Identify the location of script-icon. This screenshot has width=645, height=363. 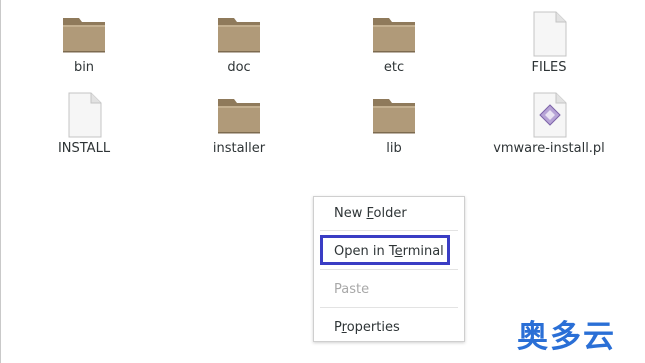
(550, 115).